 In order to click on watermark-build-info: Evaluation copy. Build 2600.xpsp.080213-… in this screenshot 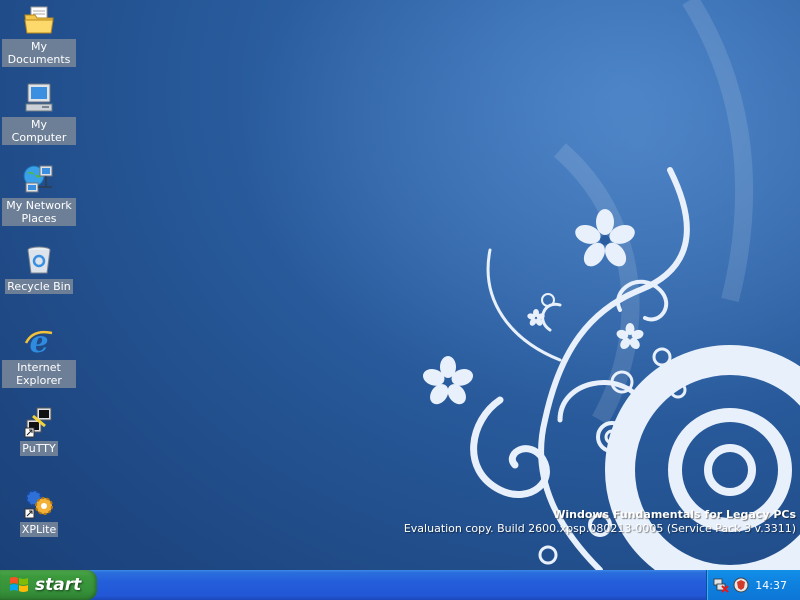, I will do `click(599, 528)`.